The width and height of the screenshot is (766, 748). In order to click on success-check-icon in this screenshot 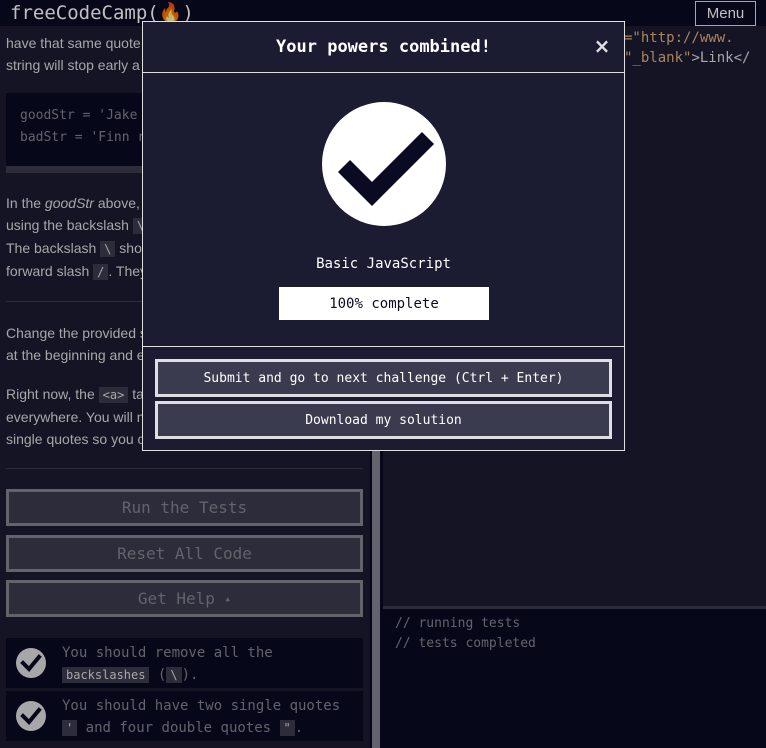, I will do `click(384, 164)`.